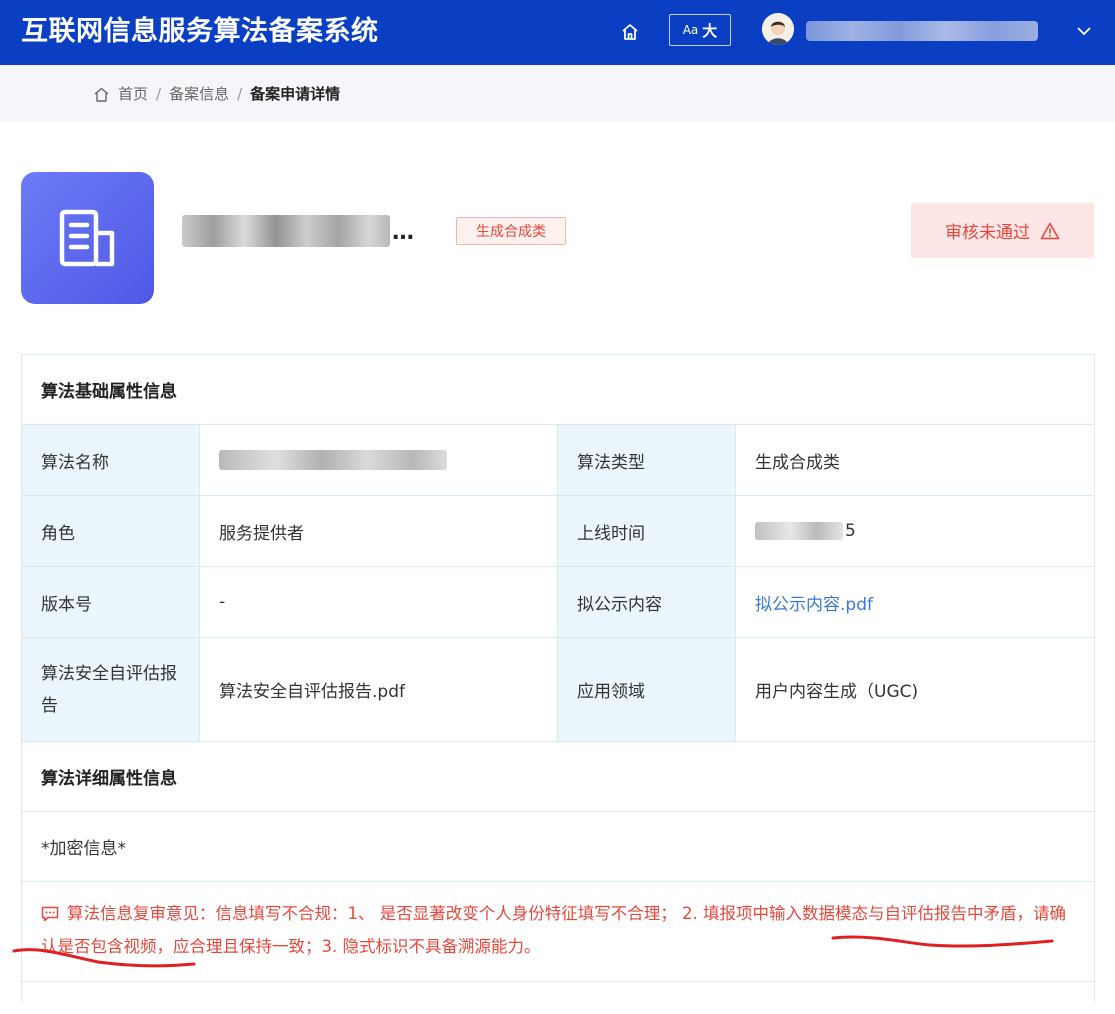 This screenshot has width=1115, height=1014. What do you see at coordinates (646, 689) in the screenshot?
I see `field-label: 应用领域` at bounding box center [646, 689].